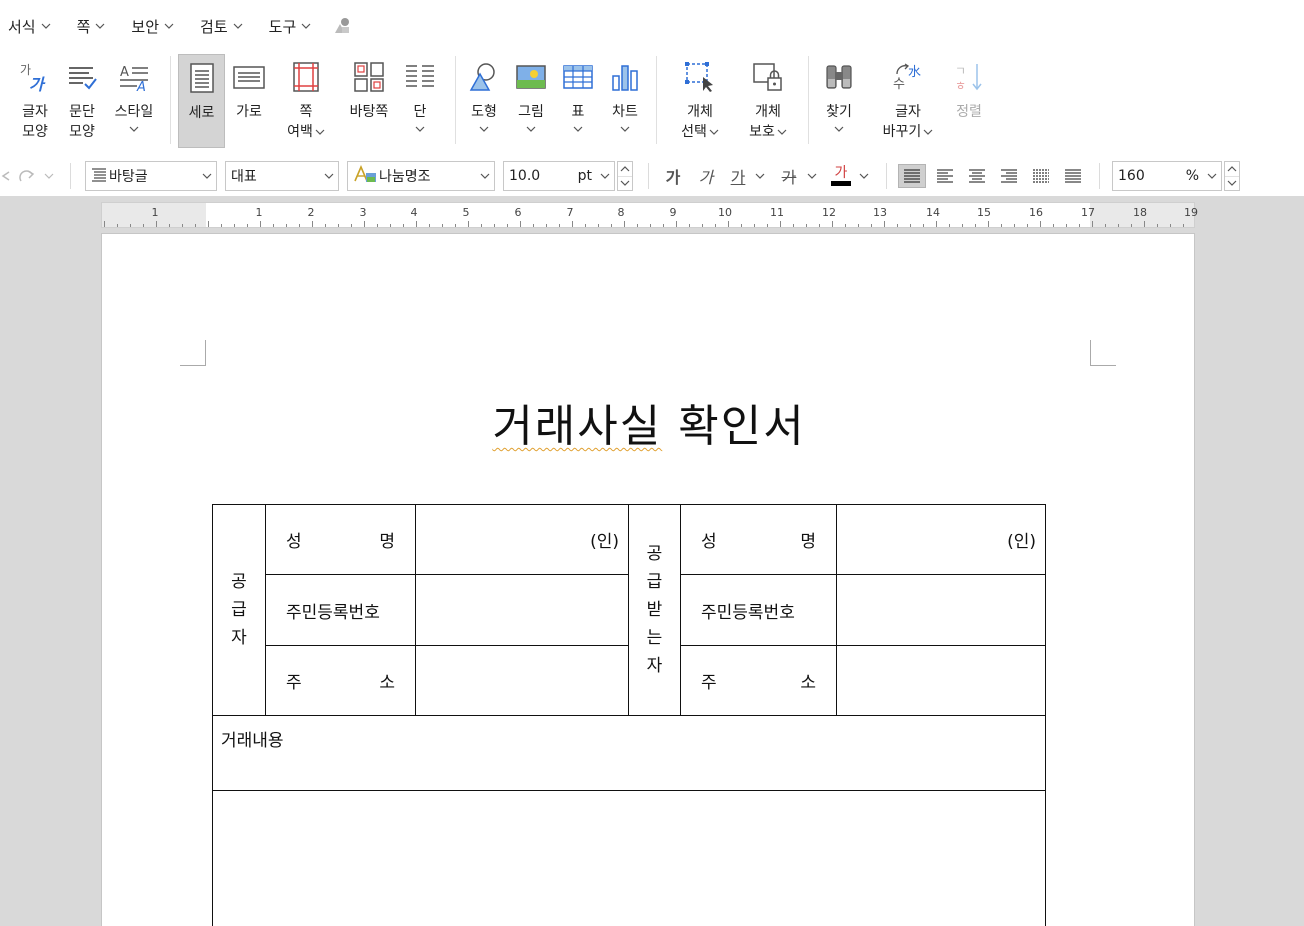 This screenshot has height=926, width=1304. What do you see at coordinates (340, 680) in the screenshot?
I see `supplier-address-label-cell: 주소` at bounding box center [340, 680].